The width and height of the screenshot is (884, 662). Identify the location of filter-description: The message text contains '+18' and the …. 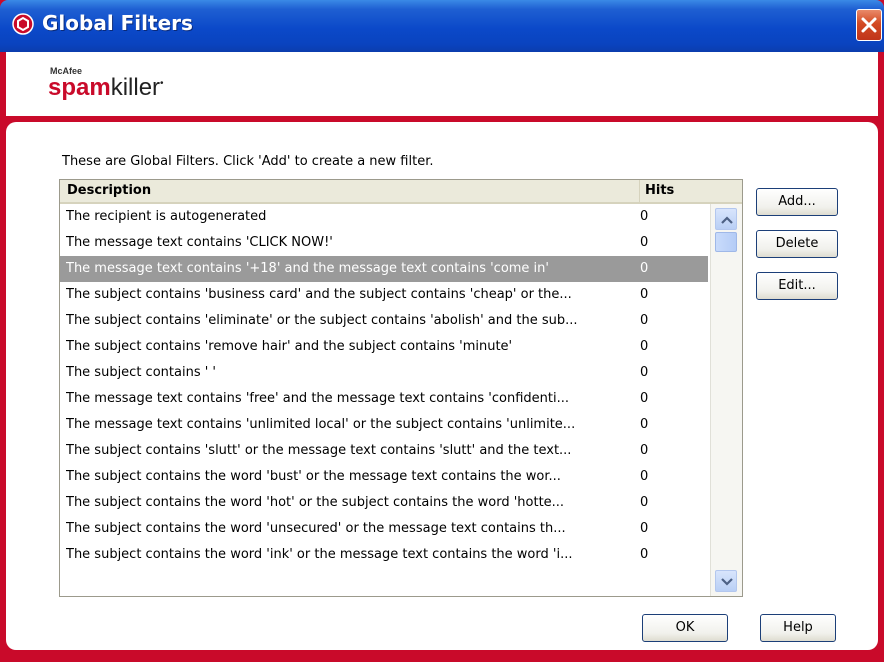
(307, 268).